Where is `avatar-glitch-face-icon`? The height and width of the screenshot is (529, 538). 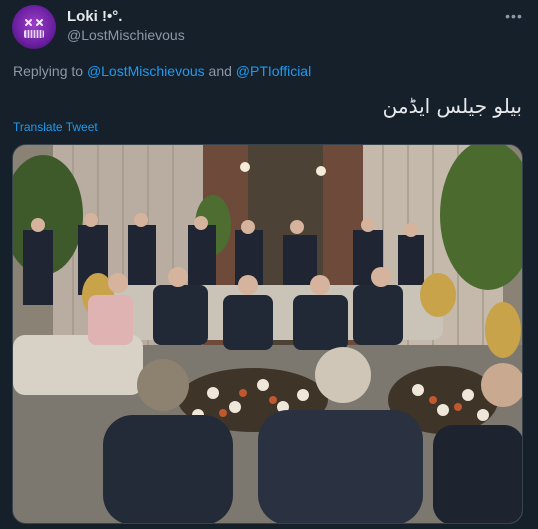 avatar-glitch-face-icon is located at coordinates (34, 28).